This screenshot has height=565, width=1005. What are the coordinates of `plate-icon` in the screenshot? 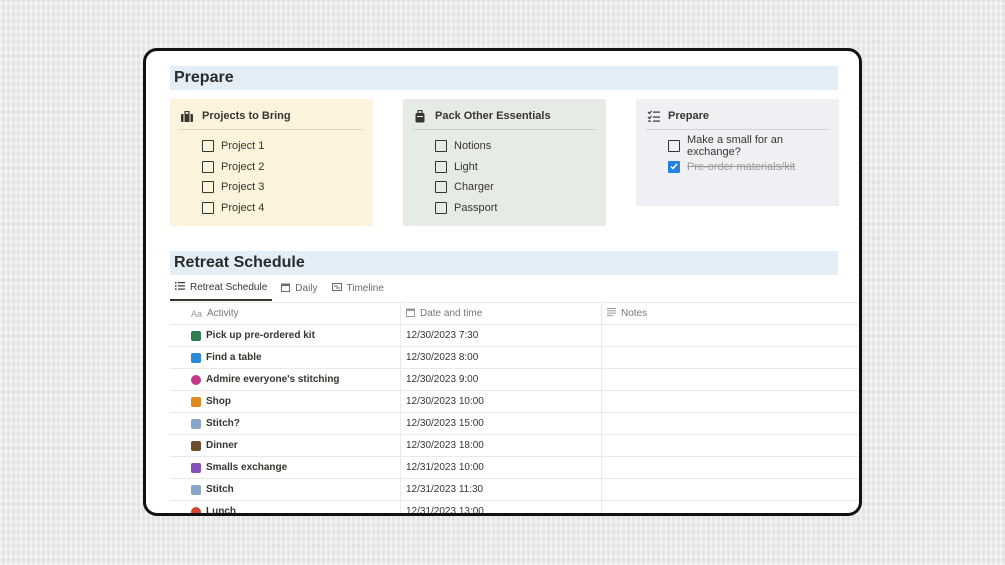 It's located at (196, 509).